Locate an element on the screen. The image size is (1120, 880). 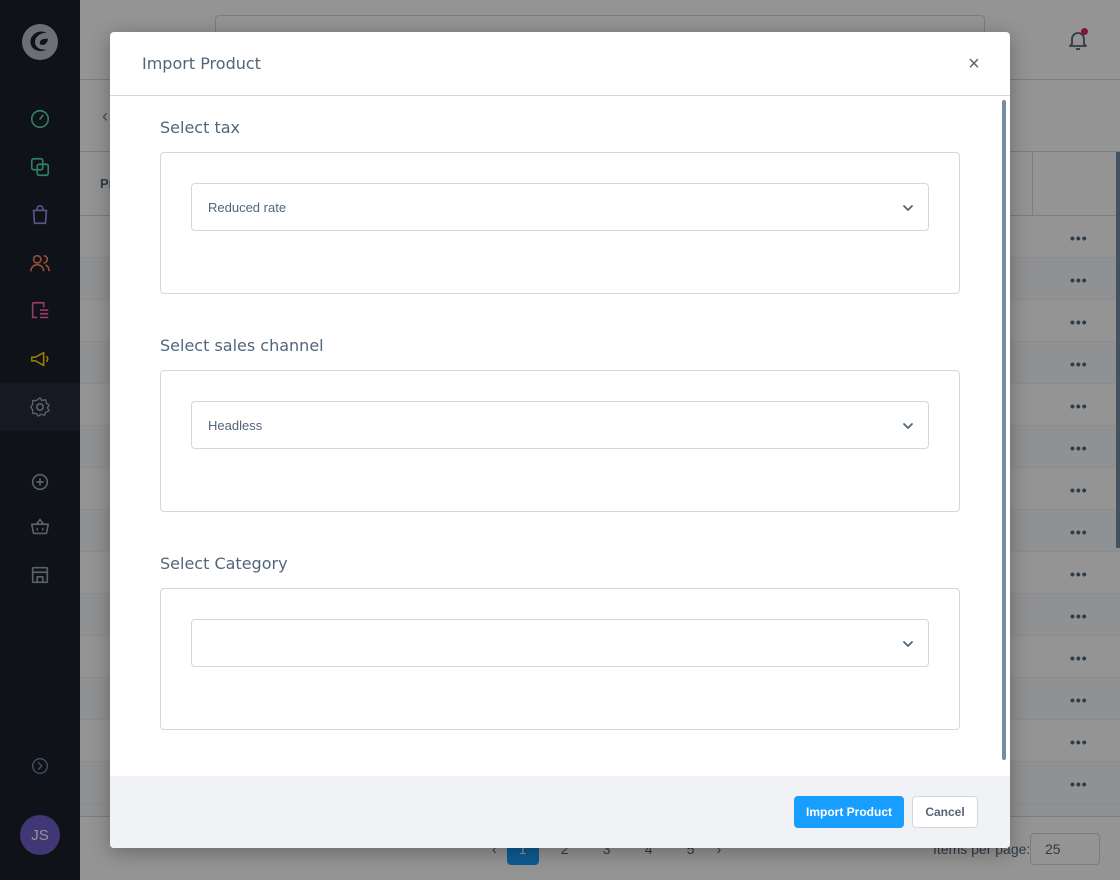
tax-card: Reduced rate is located at coordinates (560, 223).